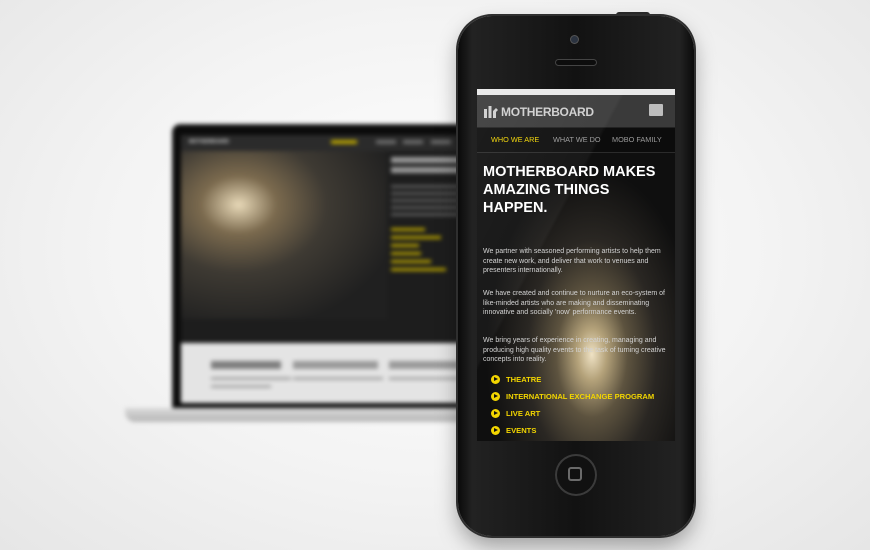 The image size is (870, 550). I want to click on nav-mobo-family: MOBO FAMILY, so click(637, 139).